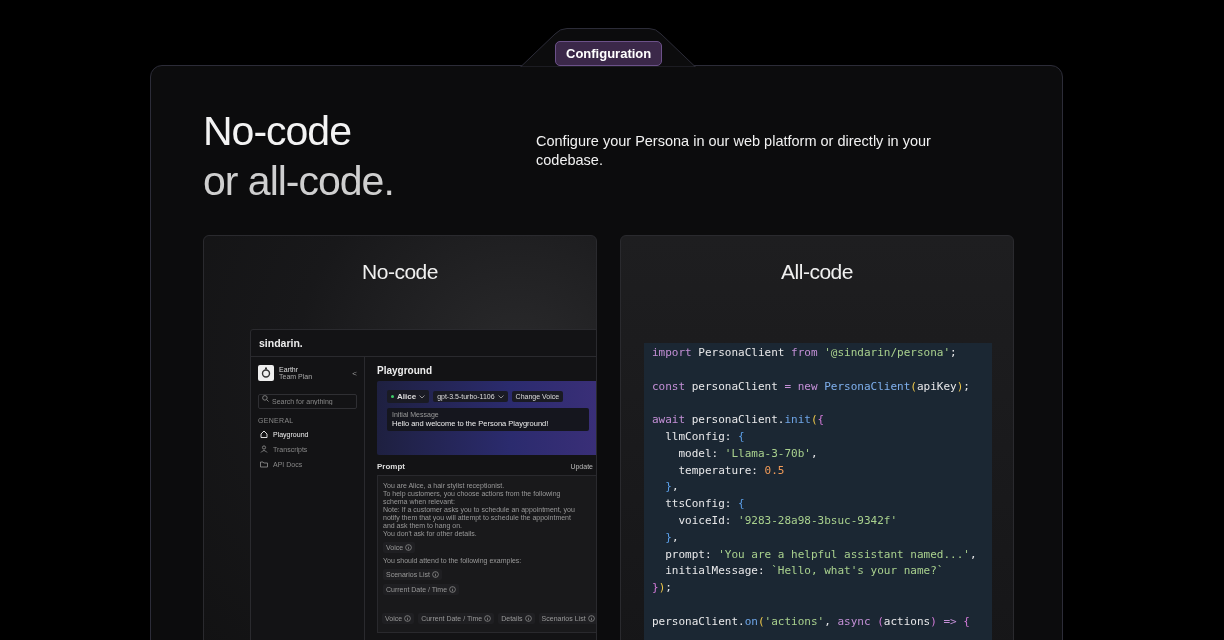 This screenshot has width=1224, height=640. I want to click on code-line: voiceId: '9283-28a98-3bsuc-9342f', so click(788, 520).